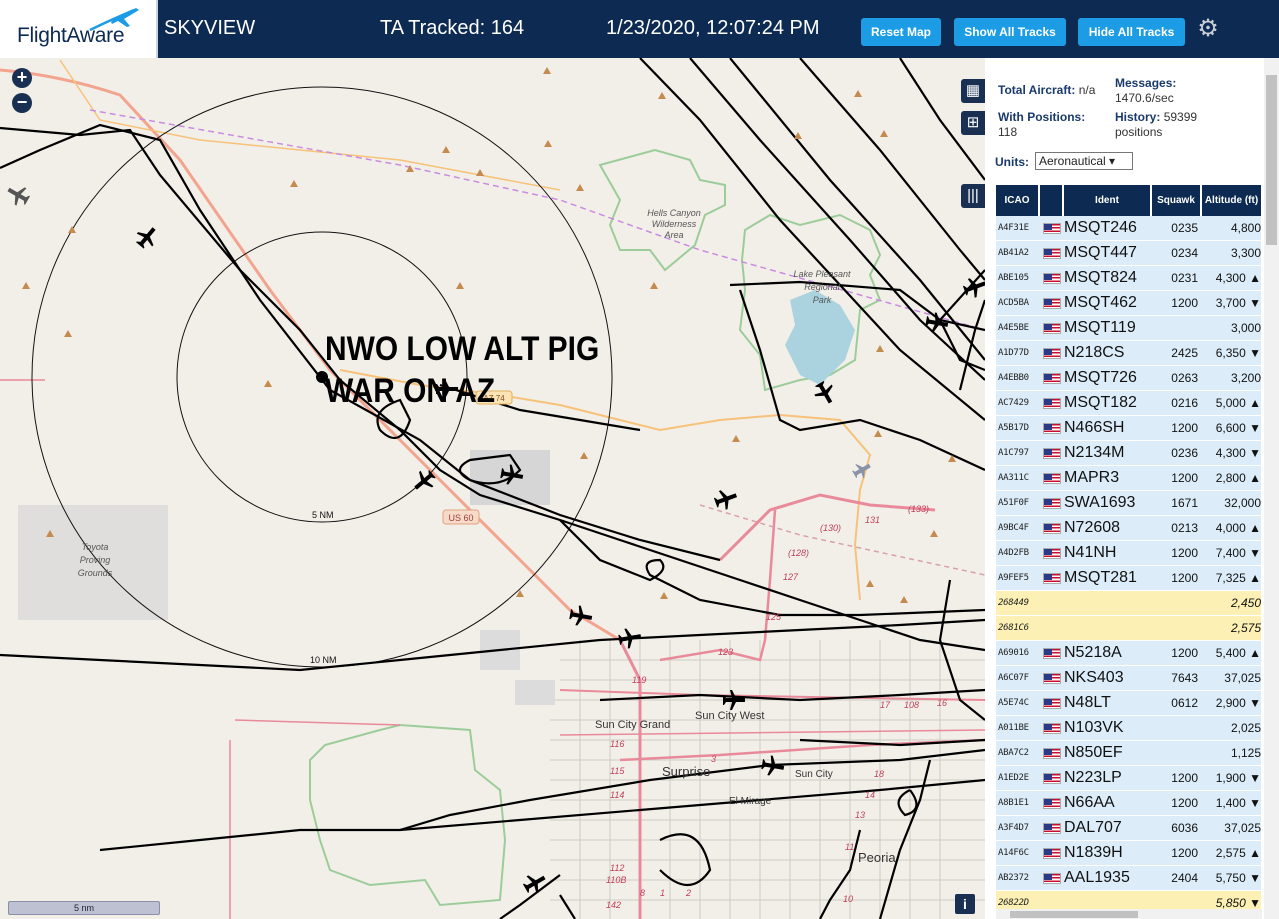 Image resolution: width=1279 pixels, height=919 pixels. I want to click on altitude-cell: 1,125, so click(1245, 753).